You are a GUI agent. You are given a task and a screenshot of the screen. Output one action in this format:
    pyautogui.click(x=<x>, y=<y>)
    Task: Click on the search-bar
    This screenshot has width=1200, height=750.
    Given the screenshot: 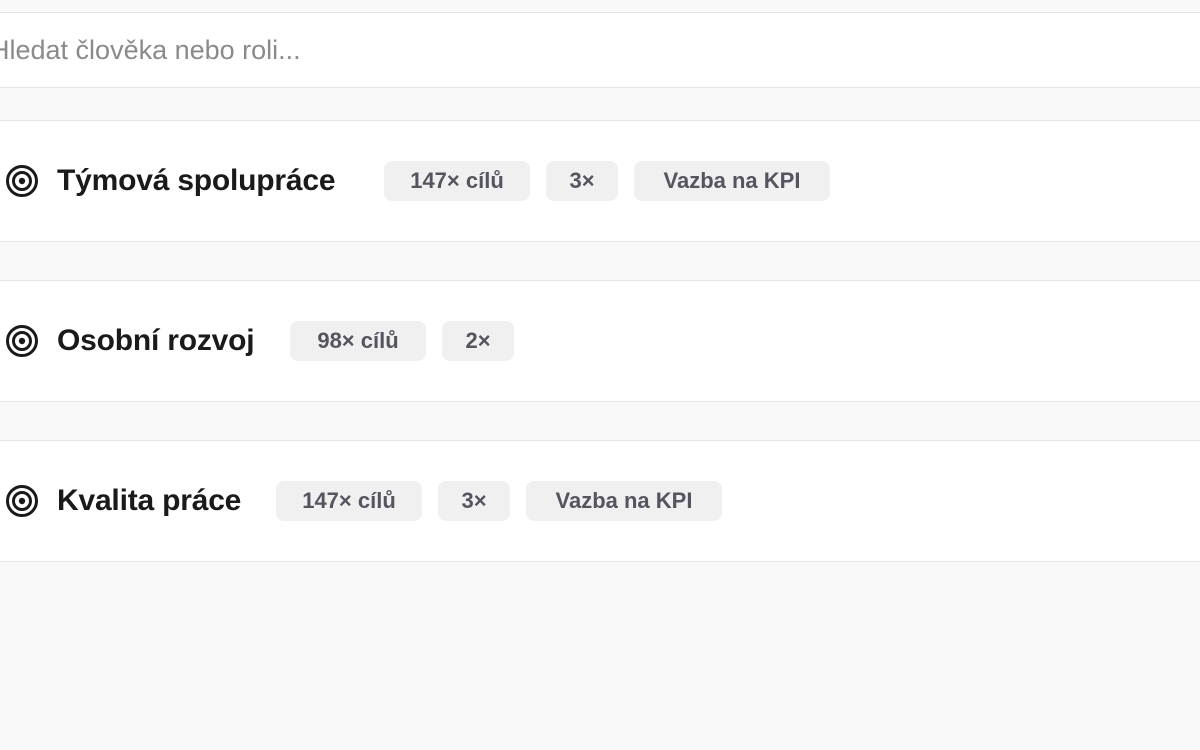 What is the action you would take?
    pyautogui.click(x=600, y=50)
    